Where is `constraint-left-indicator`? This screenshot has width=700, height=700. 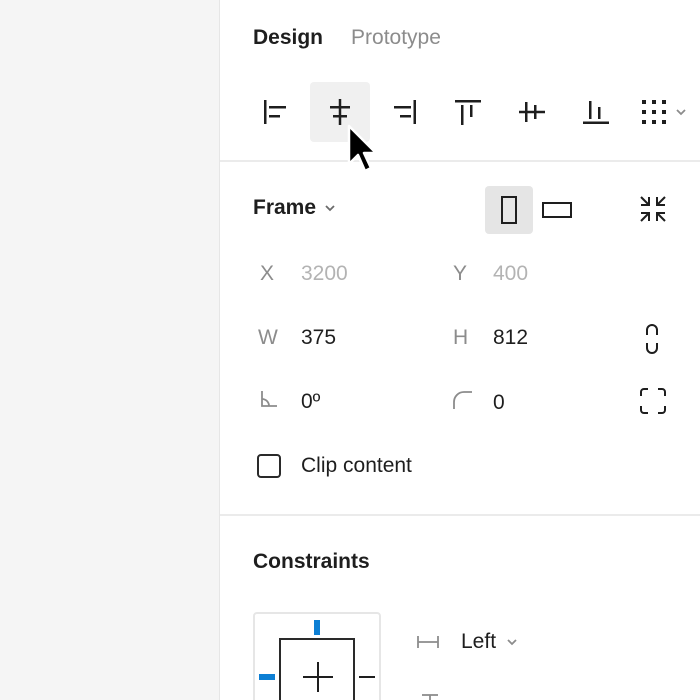 constraint-left-indicator is located at coordinates (267, 677).